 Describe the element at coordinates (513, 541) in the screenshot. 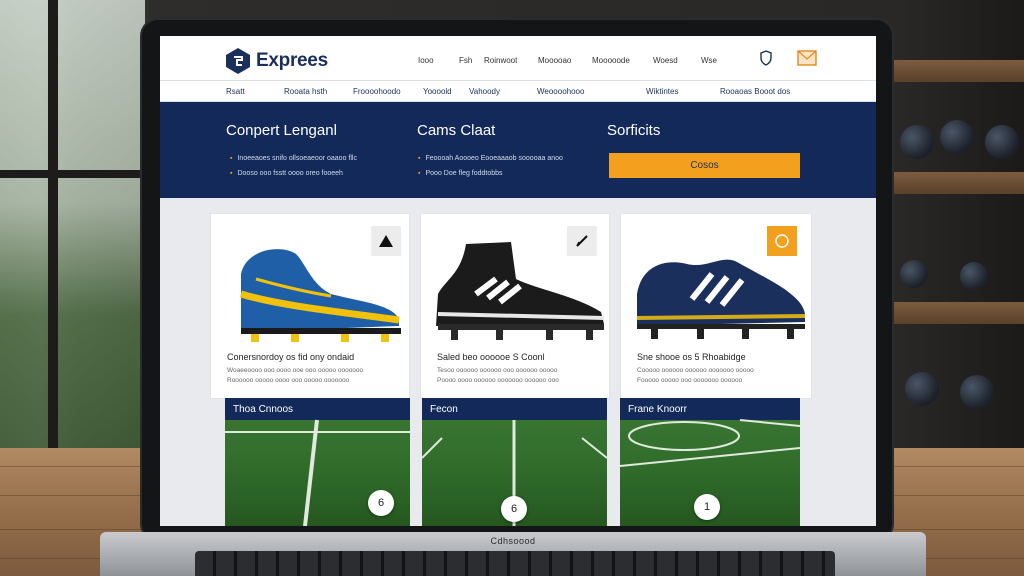

I see `laptop-brand-label: Cdhsoood` at that location.